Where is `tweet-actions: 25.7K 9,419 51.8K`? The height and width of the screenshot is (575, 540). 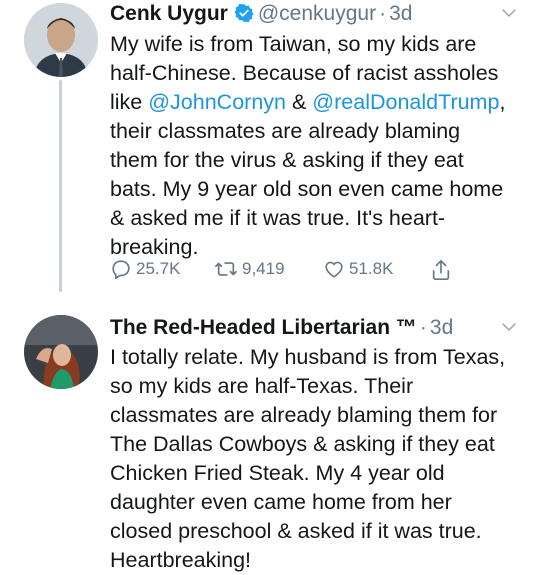
tweet-actions: 25.7K 9,419 51.8K is located at coordinates (280, 272).